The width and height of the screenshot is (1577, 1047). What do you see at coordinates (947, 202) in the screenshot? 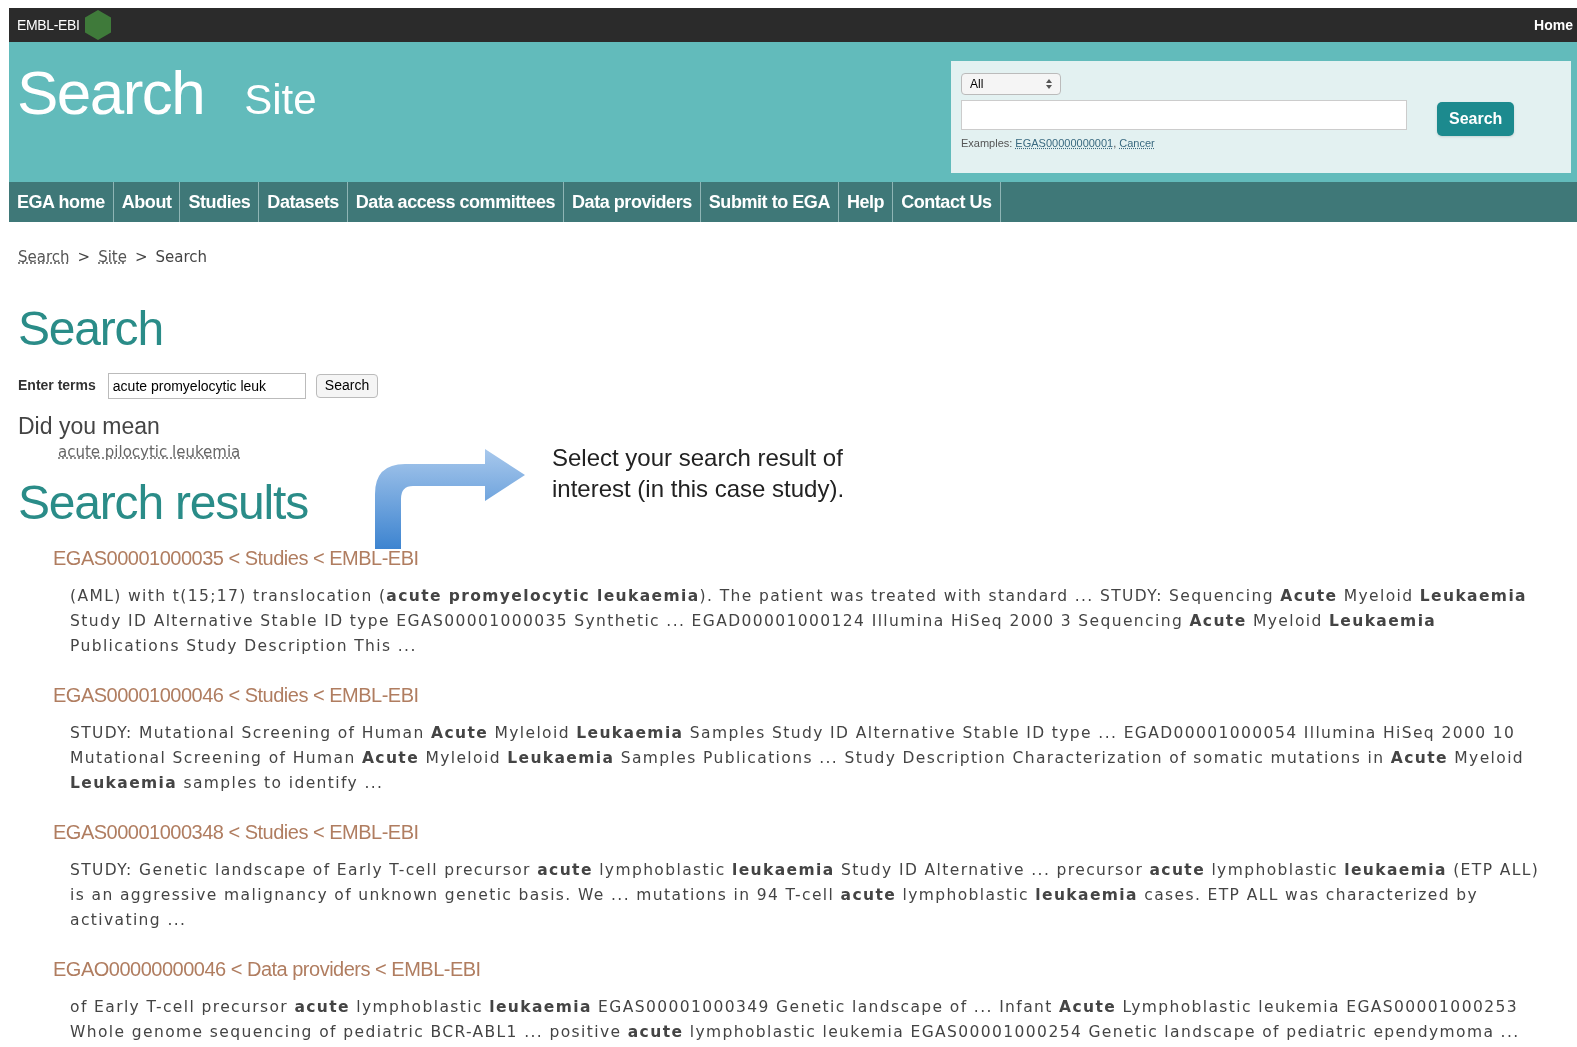
I see `nav-item: Contact Us` at bounding box center [947, 202].